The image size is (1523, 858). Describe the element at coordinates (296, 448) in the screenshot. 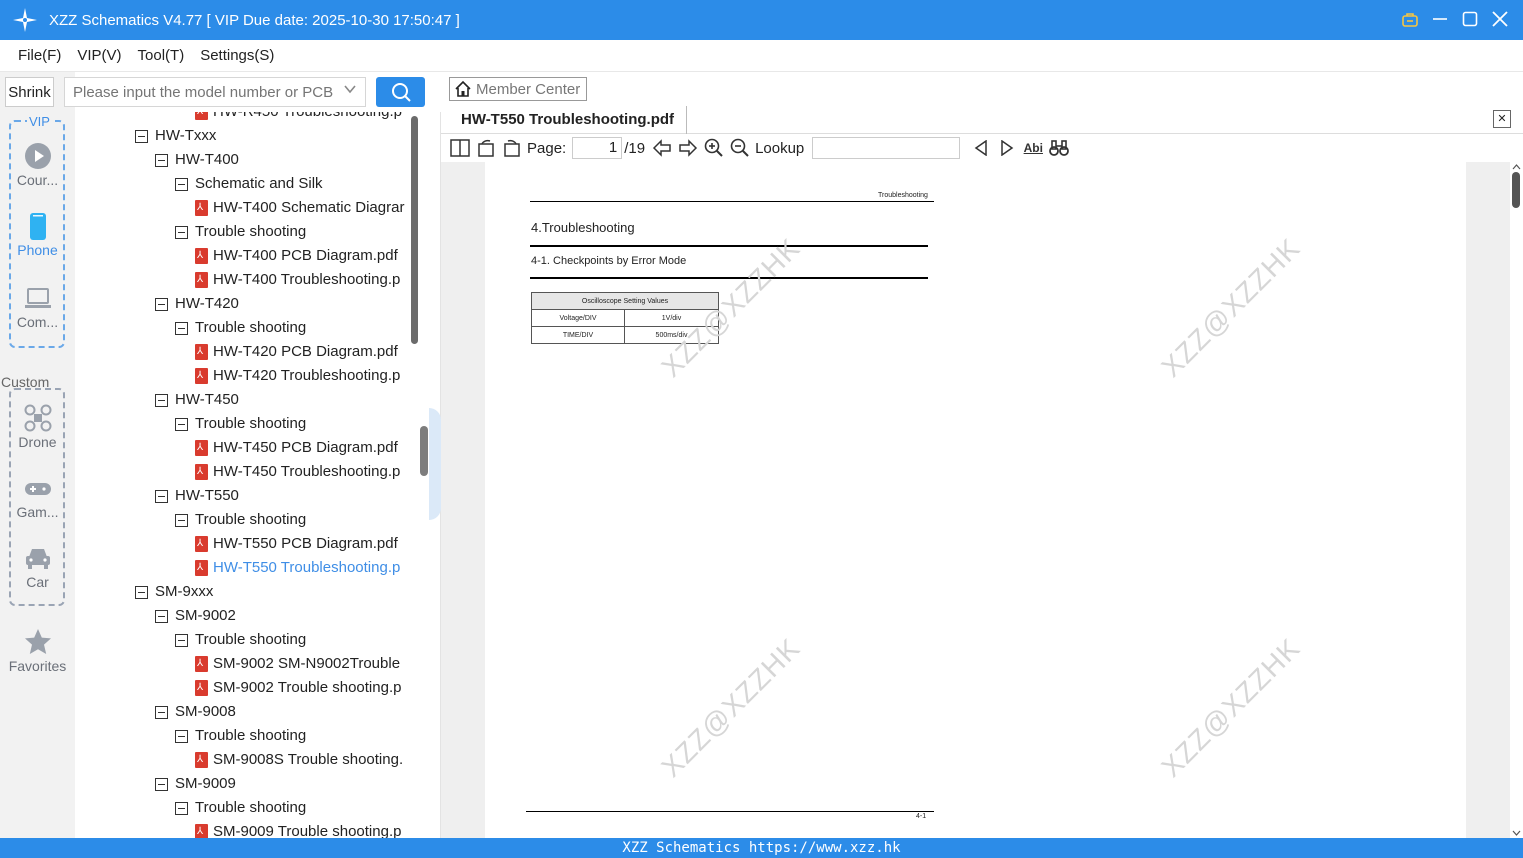

I see `tree-file-item: HW-T450 PCB Diagram.pdf` at that location.